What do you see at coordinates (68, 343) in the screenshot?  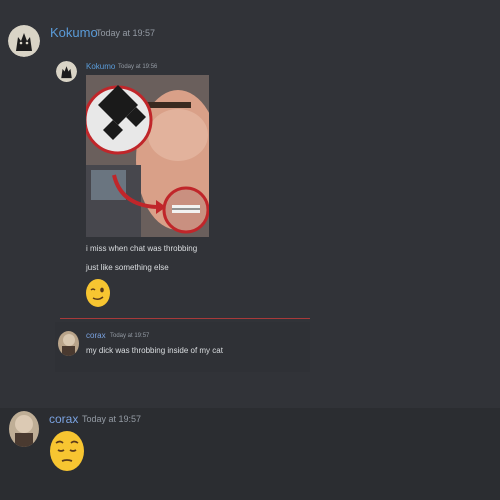 I see `corax-avatar-small` at bounding box center [68, 343].